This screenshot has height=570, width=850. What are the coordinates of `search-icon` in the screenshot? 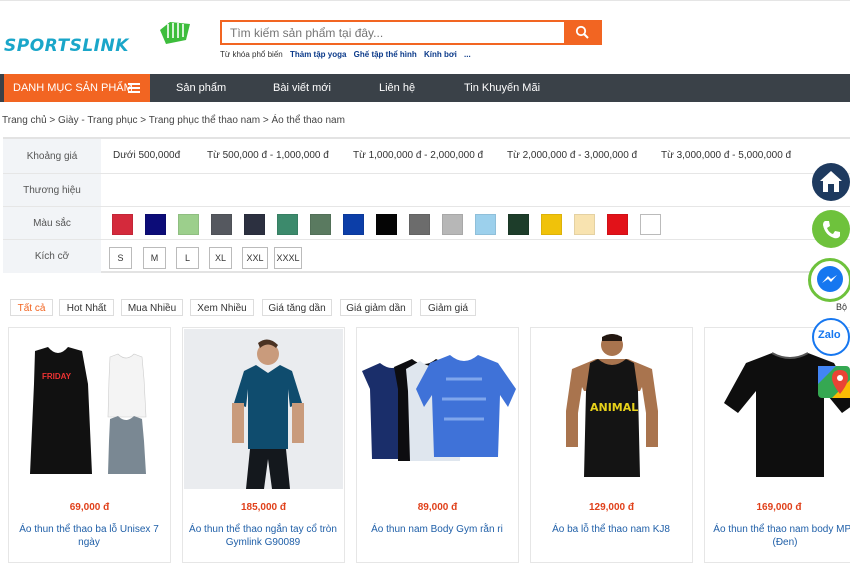 It's located at (582, 32).